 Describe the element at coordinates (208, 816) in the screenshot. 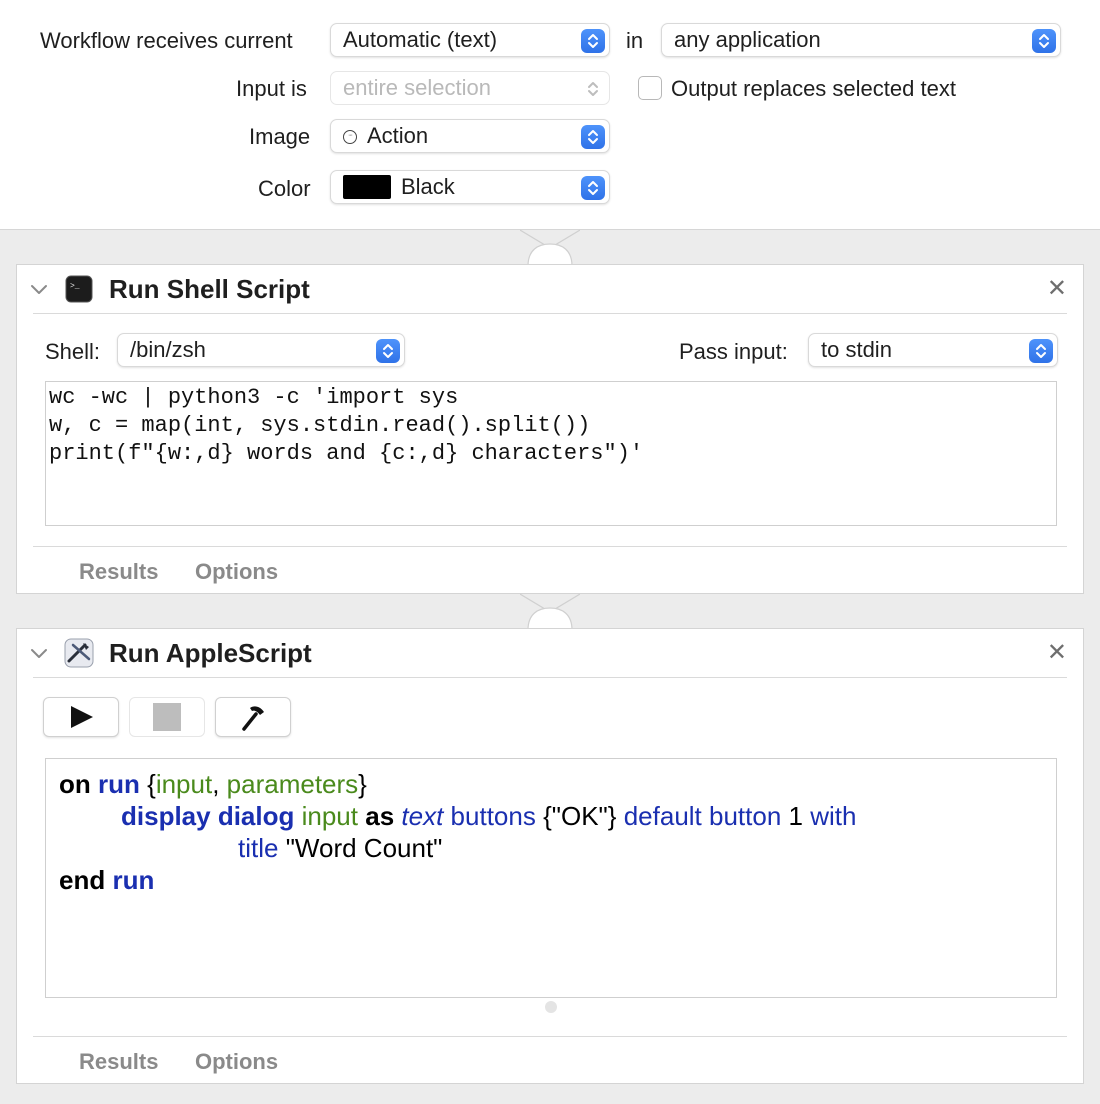

I see `code-token: display dialog` at that location.